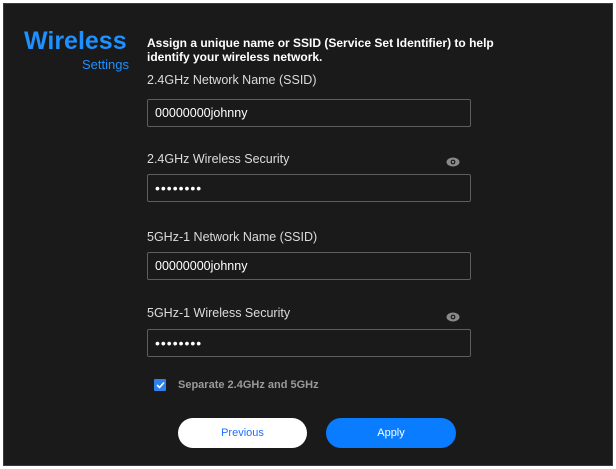  I want to click on ssid-5ghz-label: 5GHz-1 Network Name (SSID), so click(232, 237).